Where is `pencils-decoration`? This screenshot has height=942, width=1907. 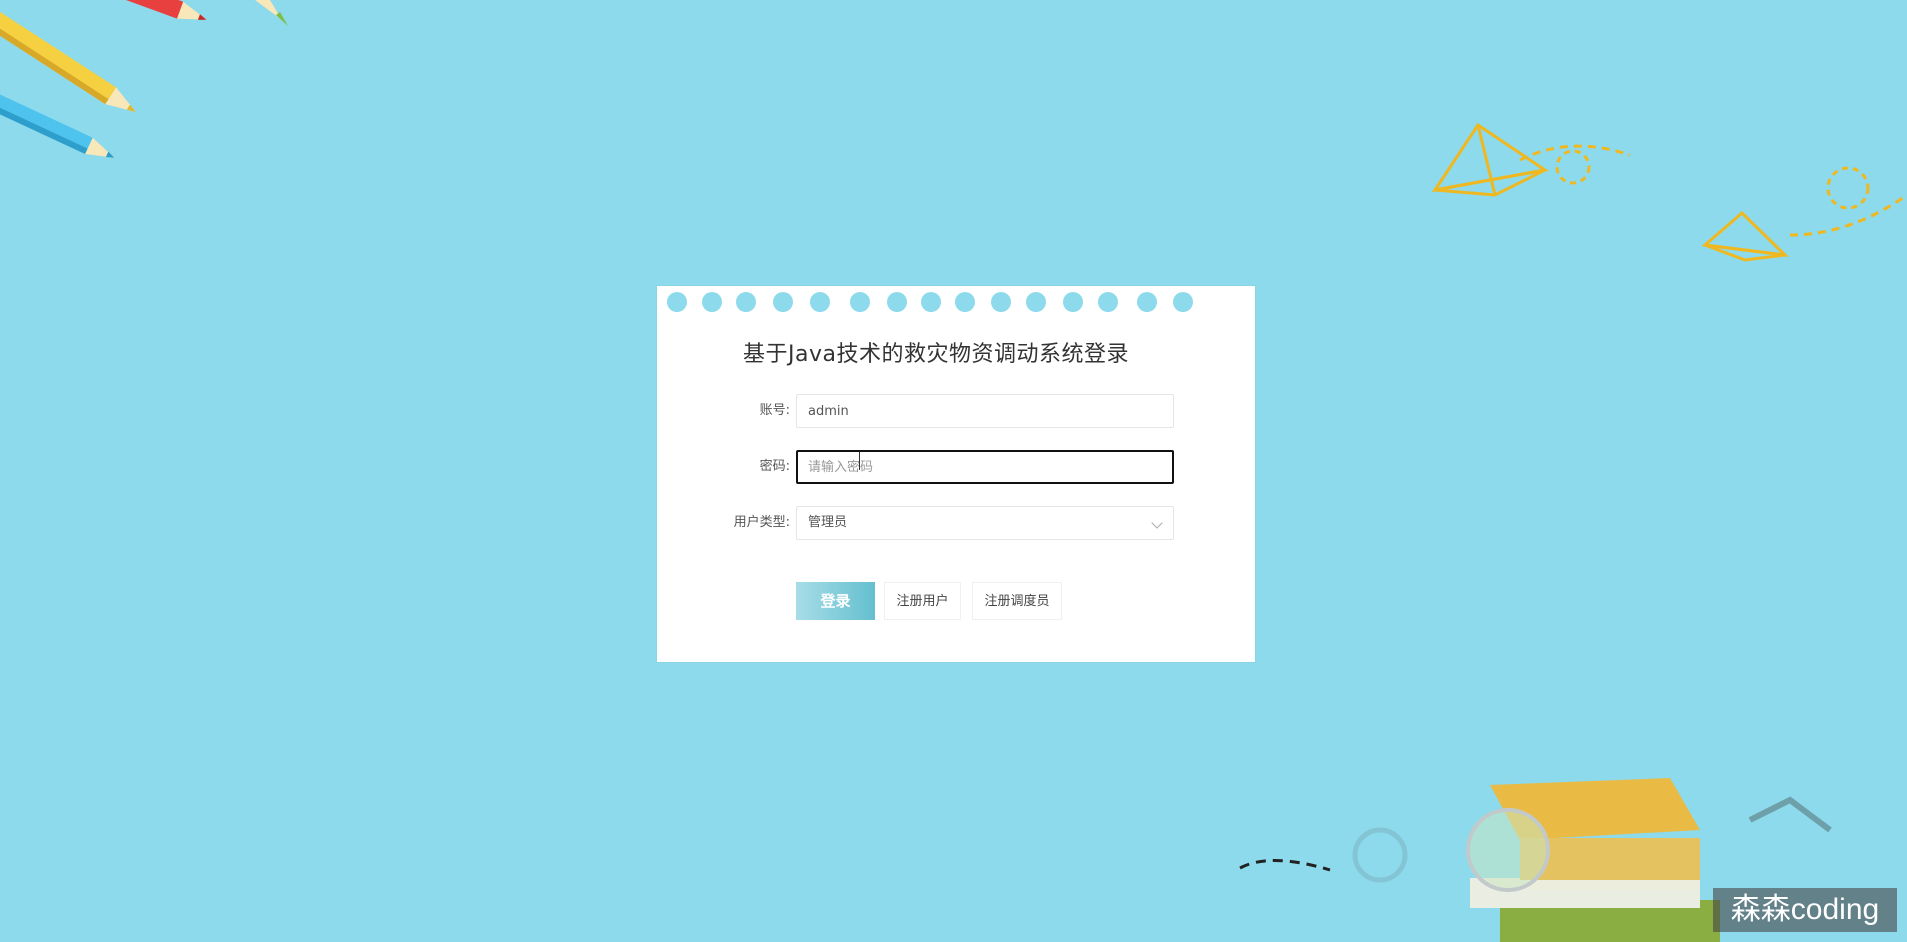
pencils-decoration is located at coordinates (144, 79).